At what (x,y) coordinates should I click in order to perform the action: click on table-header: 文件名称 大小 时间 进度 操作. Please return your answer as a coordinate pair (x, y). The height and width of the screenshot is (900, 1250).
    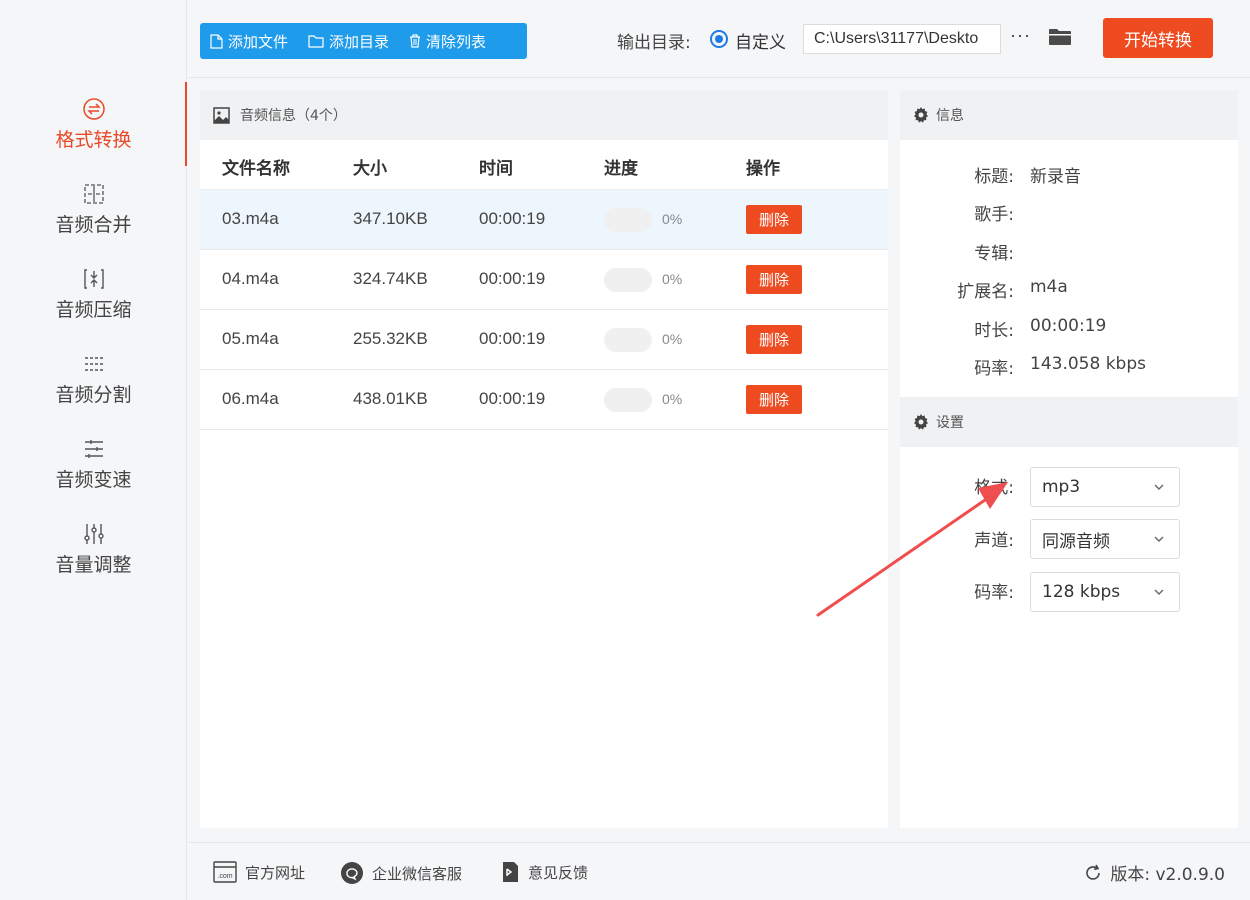
    Looking at the image, I should click on (544, 165).